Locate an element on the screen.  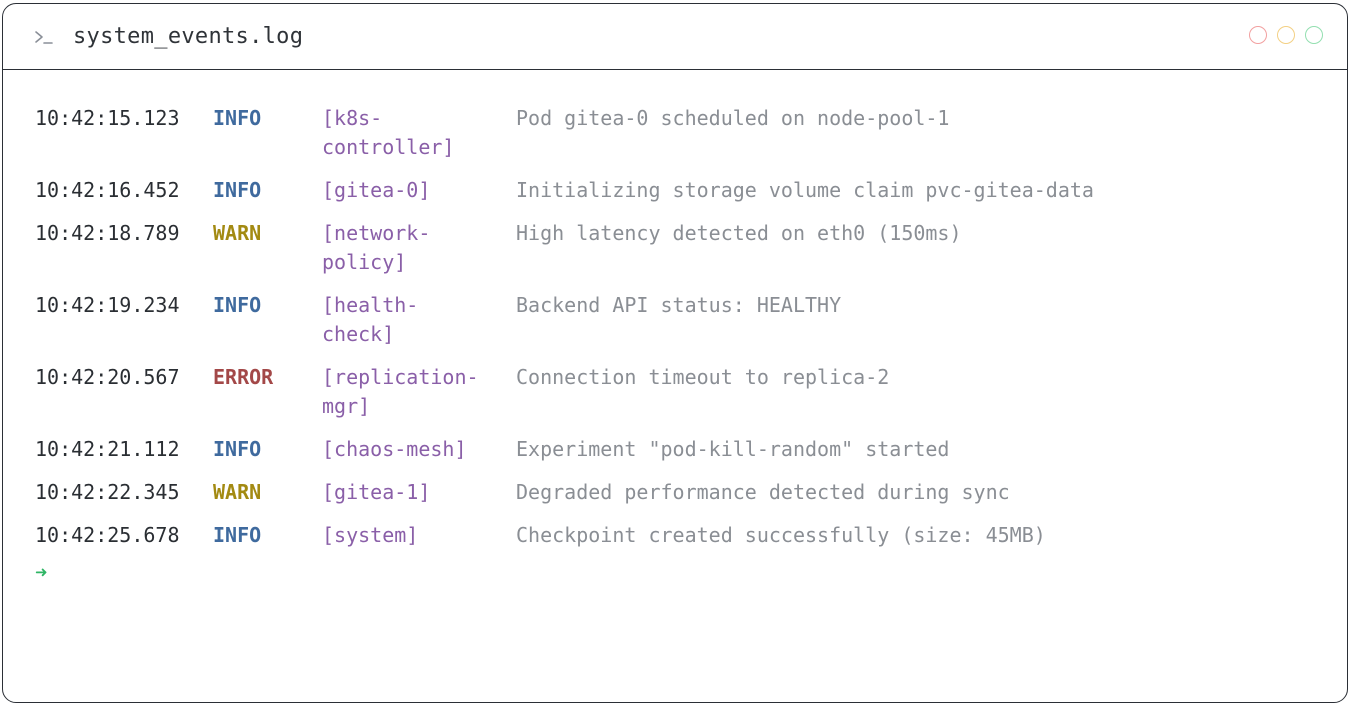
log-source: [chaos-mesh] is located at coordinates (394, 449).